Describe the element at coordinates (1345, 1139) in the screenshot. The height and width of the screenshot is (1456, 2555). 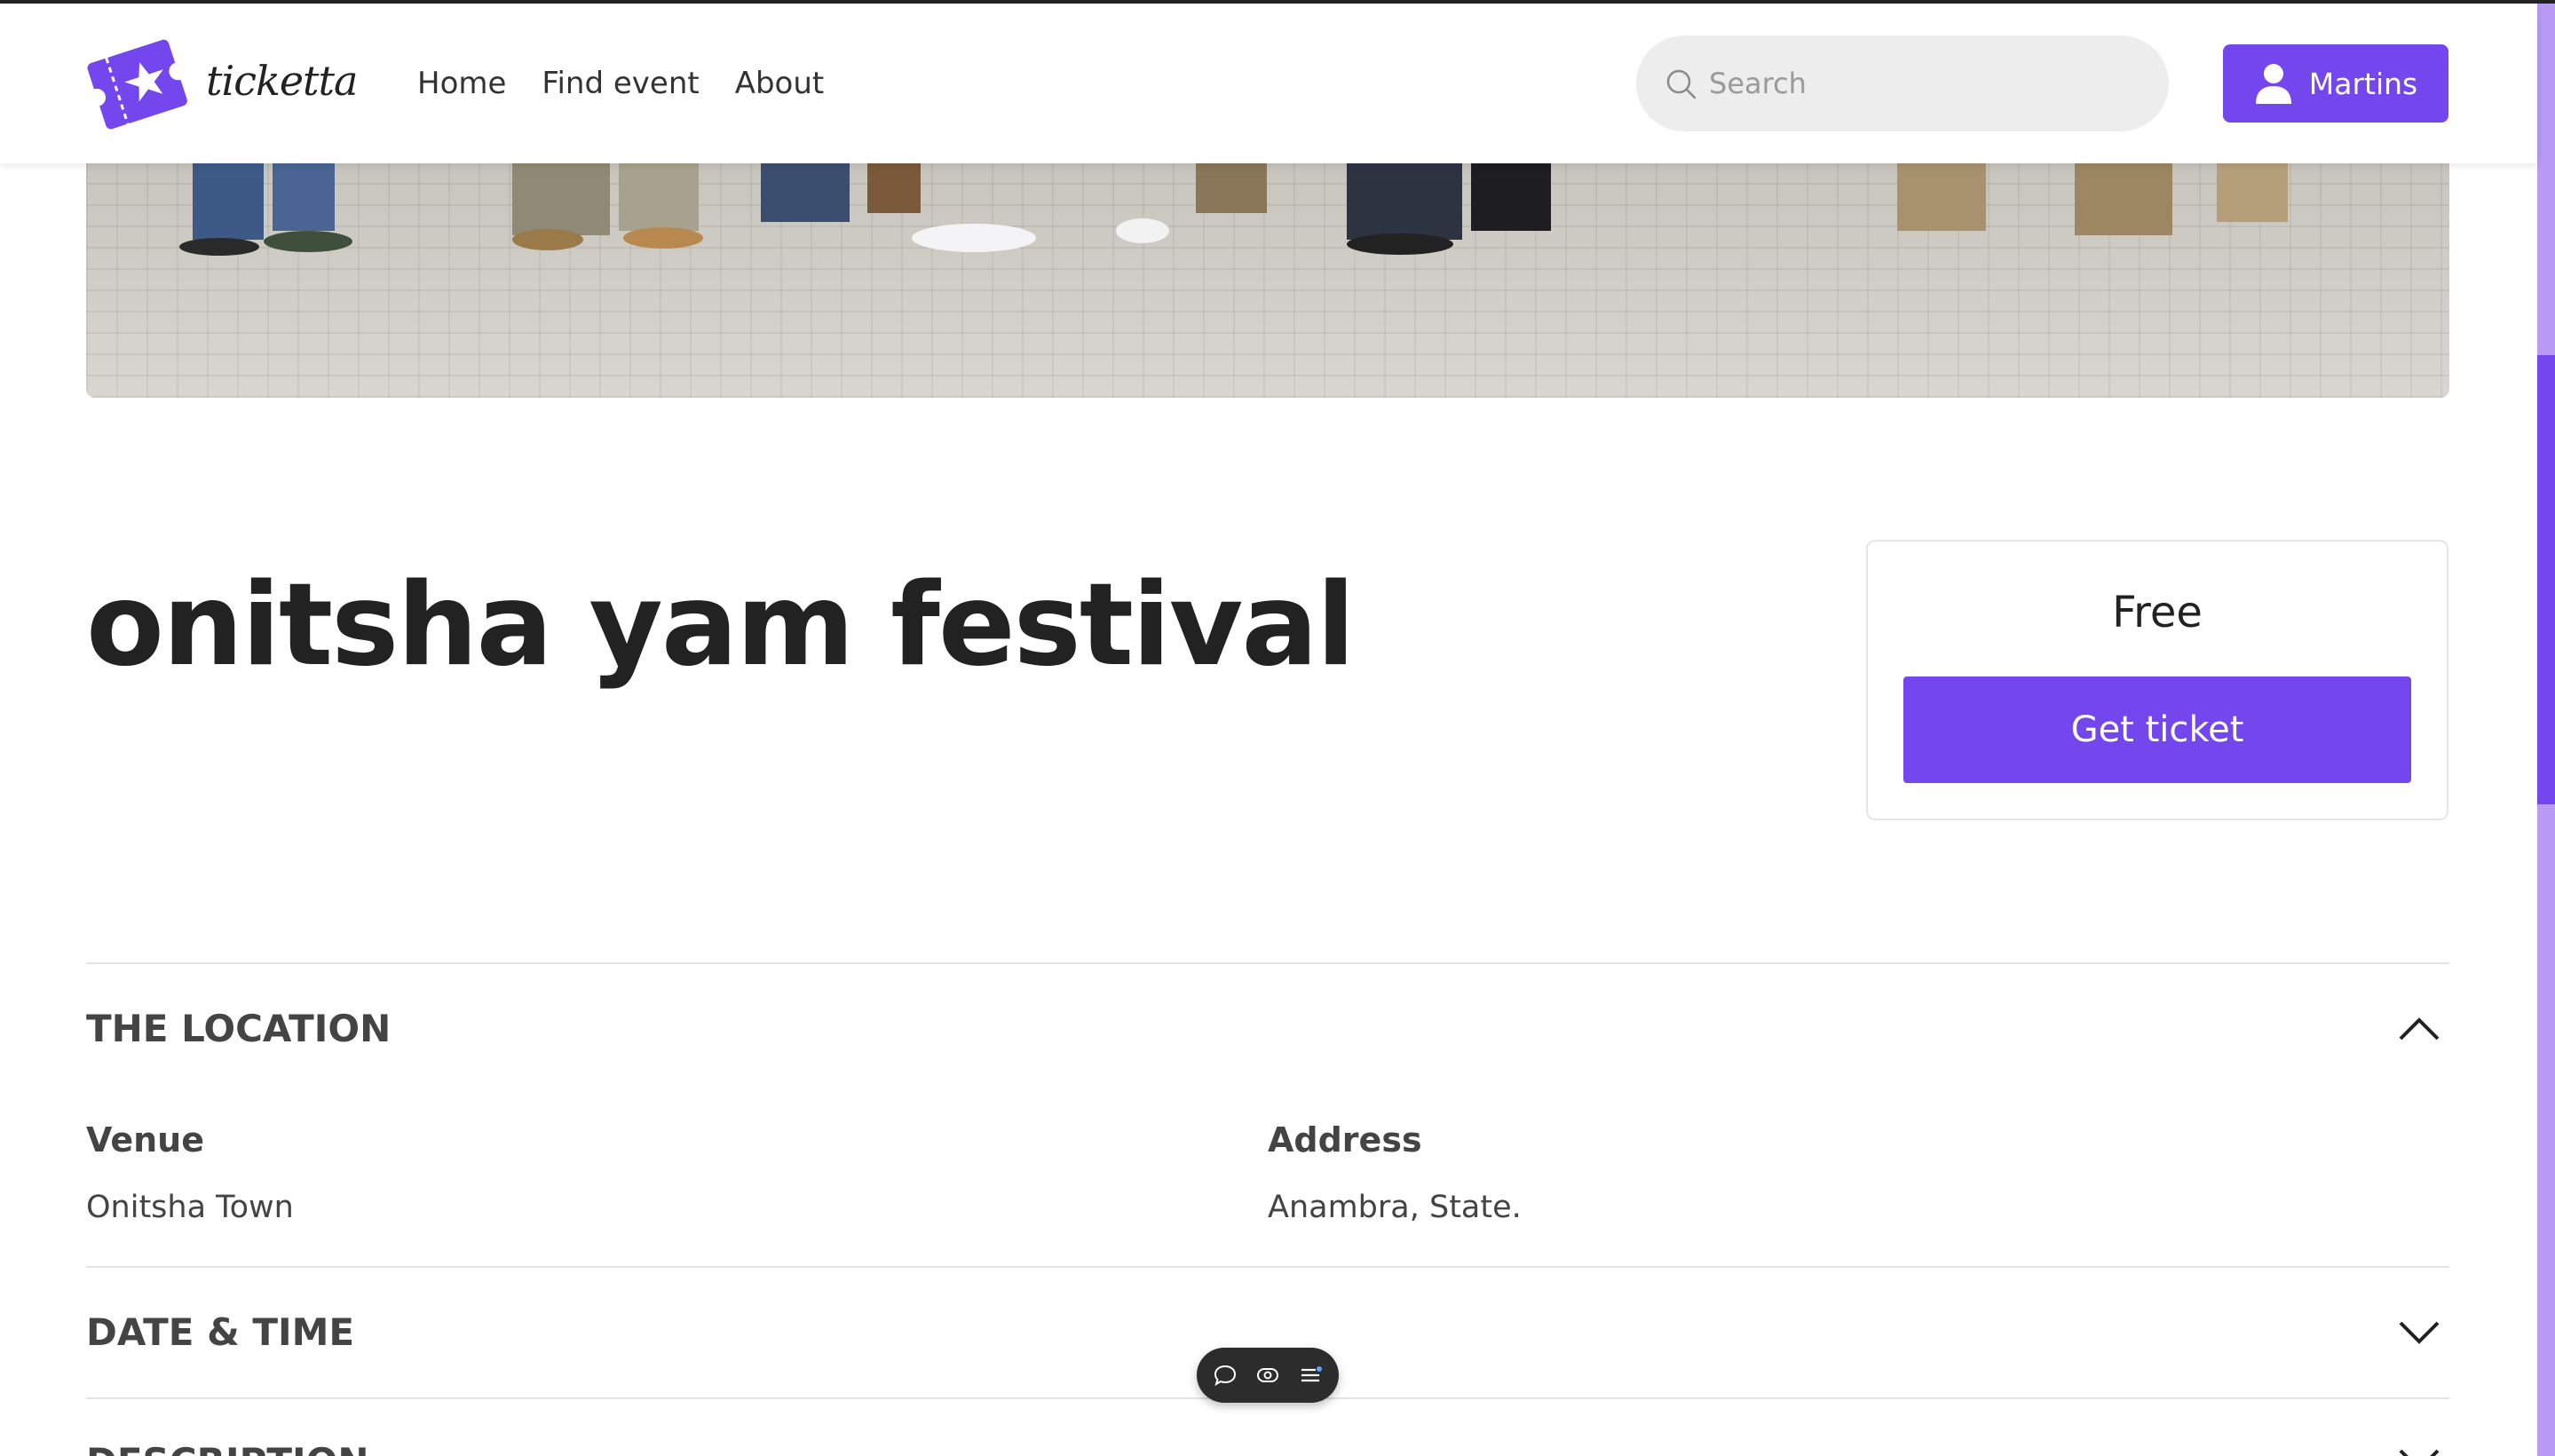
I see `address-label: Address` at that location.